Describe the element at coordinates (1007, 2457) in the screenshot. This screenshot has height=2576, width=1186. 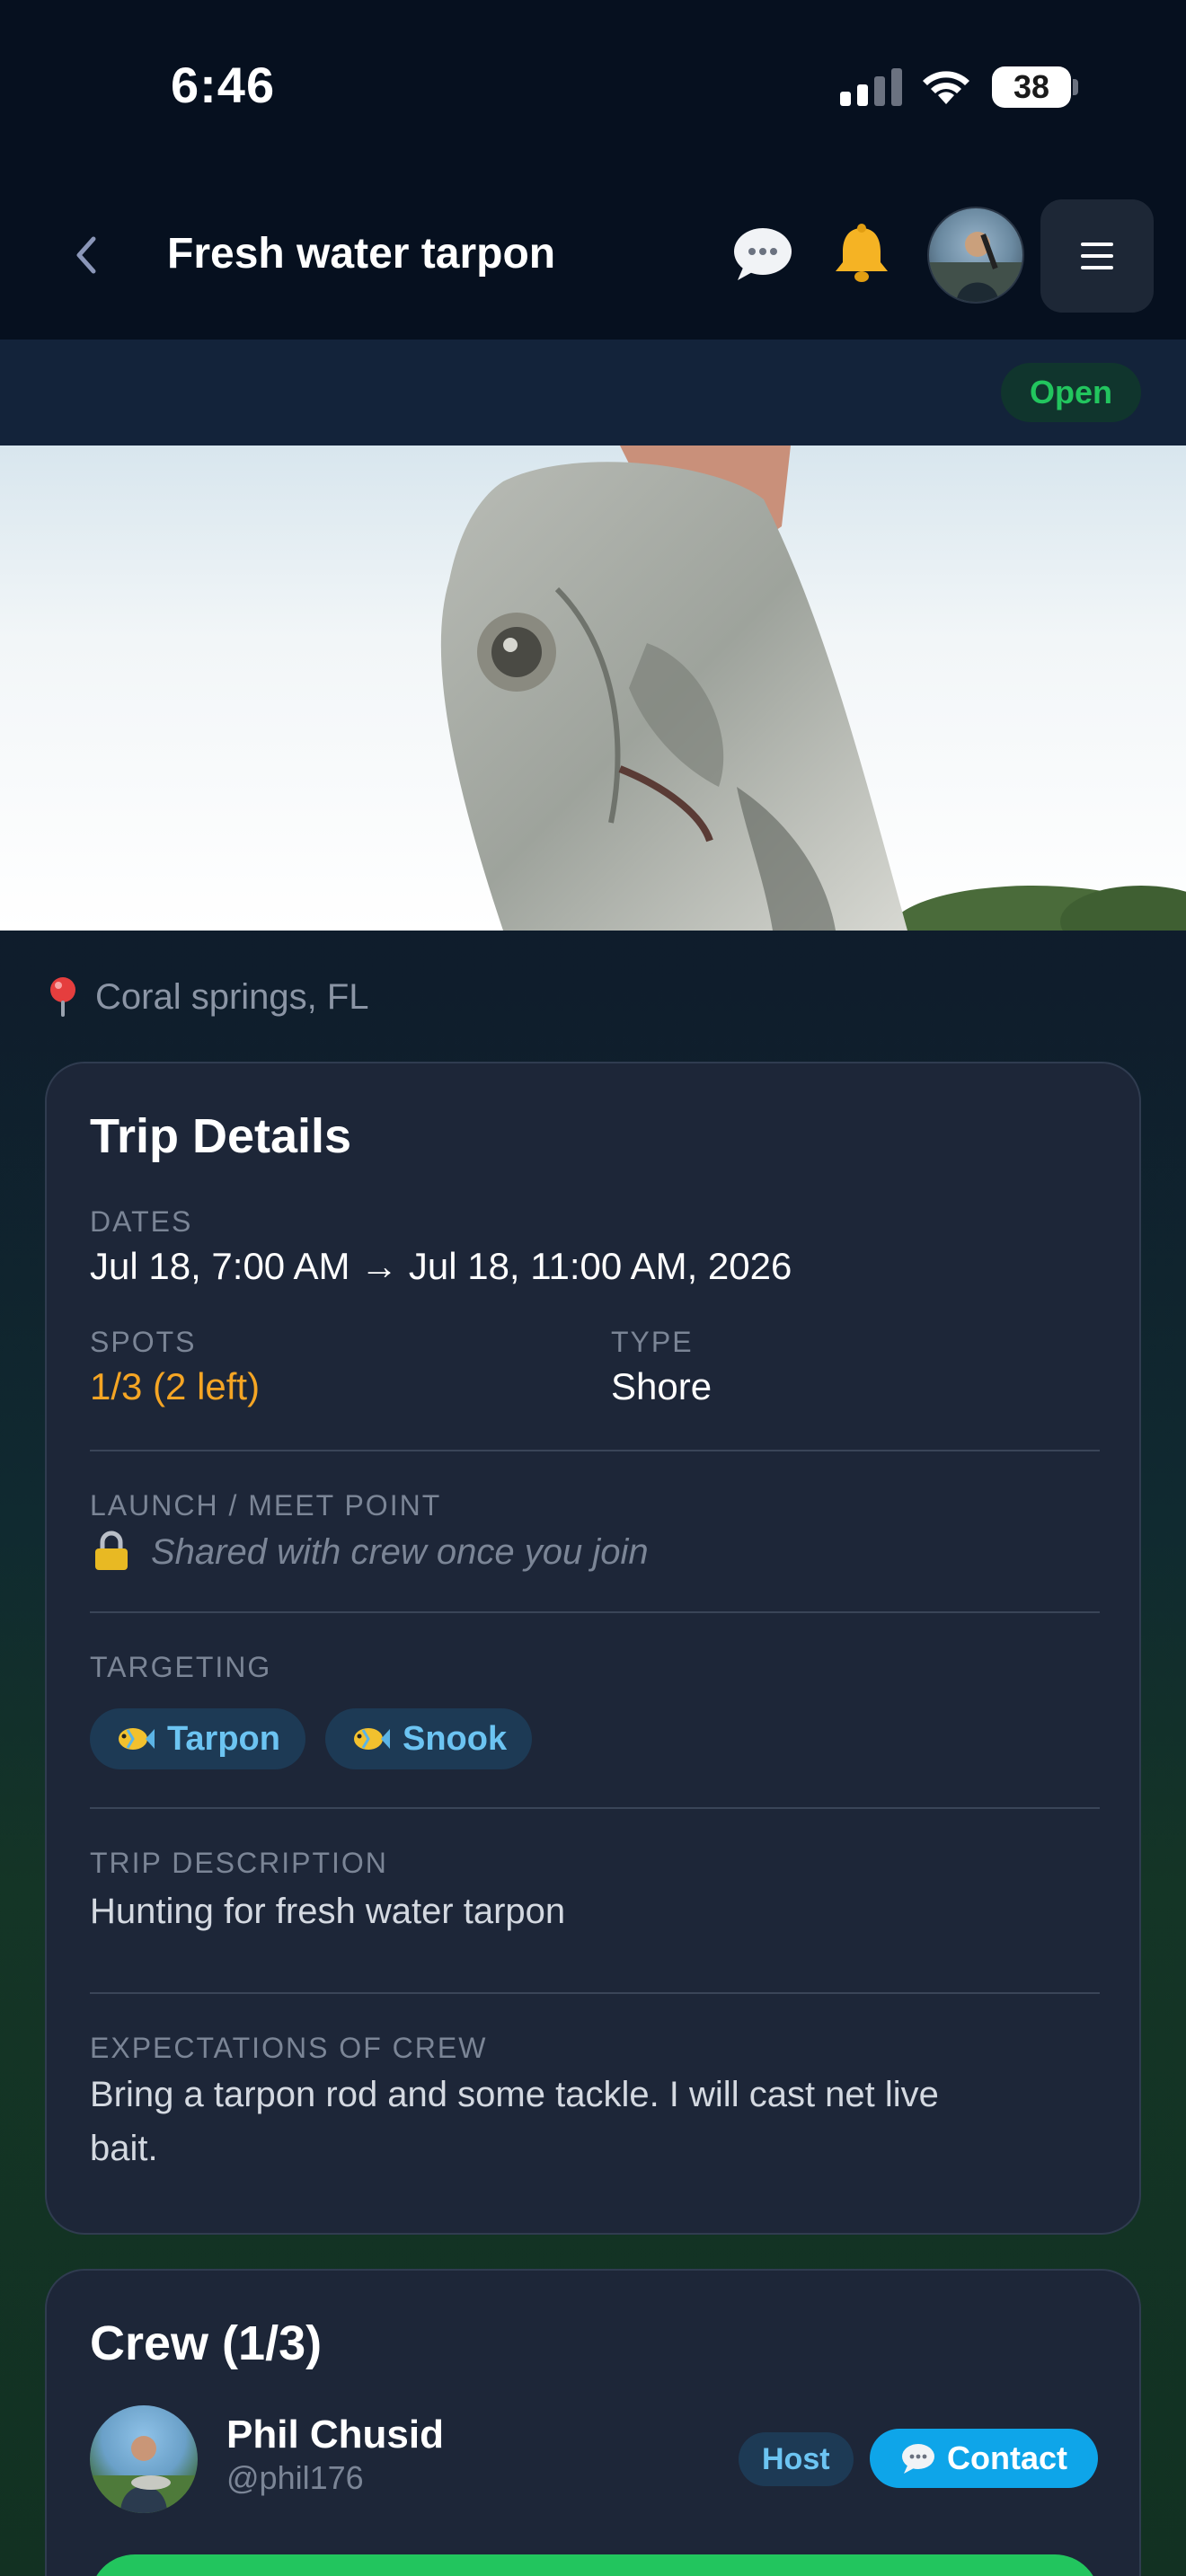
I see `contact-button-label: Contact` at that location.